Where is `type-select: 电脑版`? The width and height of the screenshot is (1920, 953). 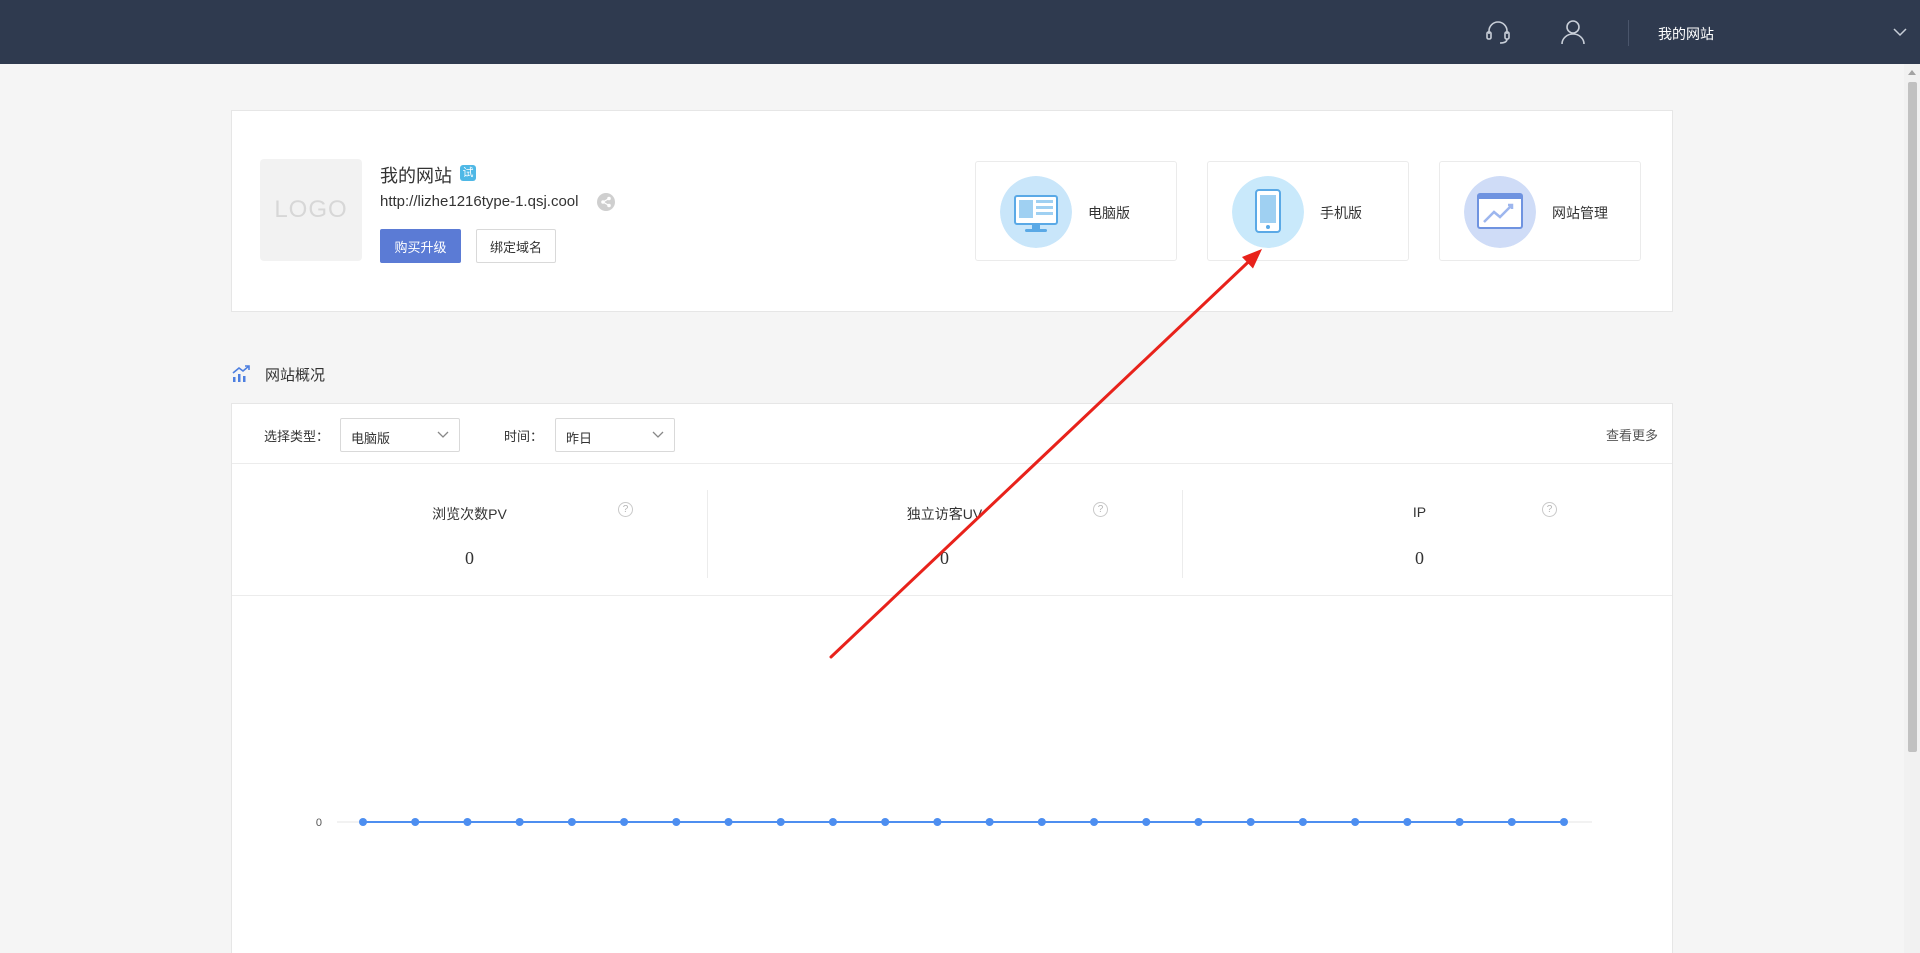 type-select: 电脑版 is located at coordinates (400, 435).